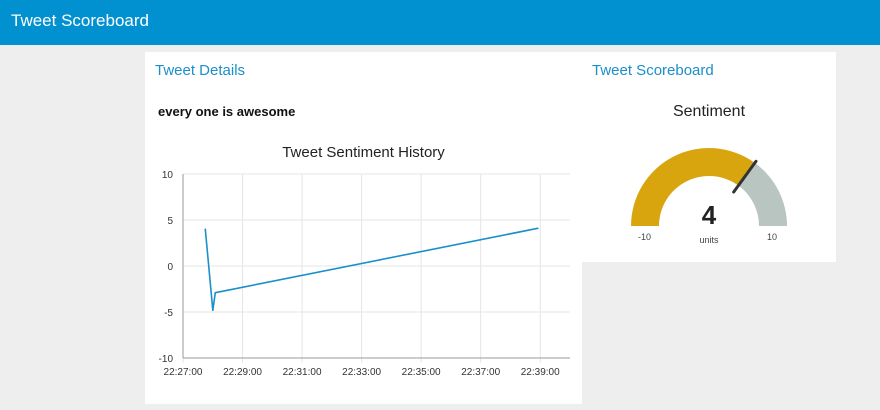 The image size is (880, 410). I want to click on x-tick-label: 22:39:00, so click(540, 372).